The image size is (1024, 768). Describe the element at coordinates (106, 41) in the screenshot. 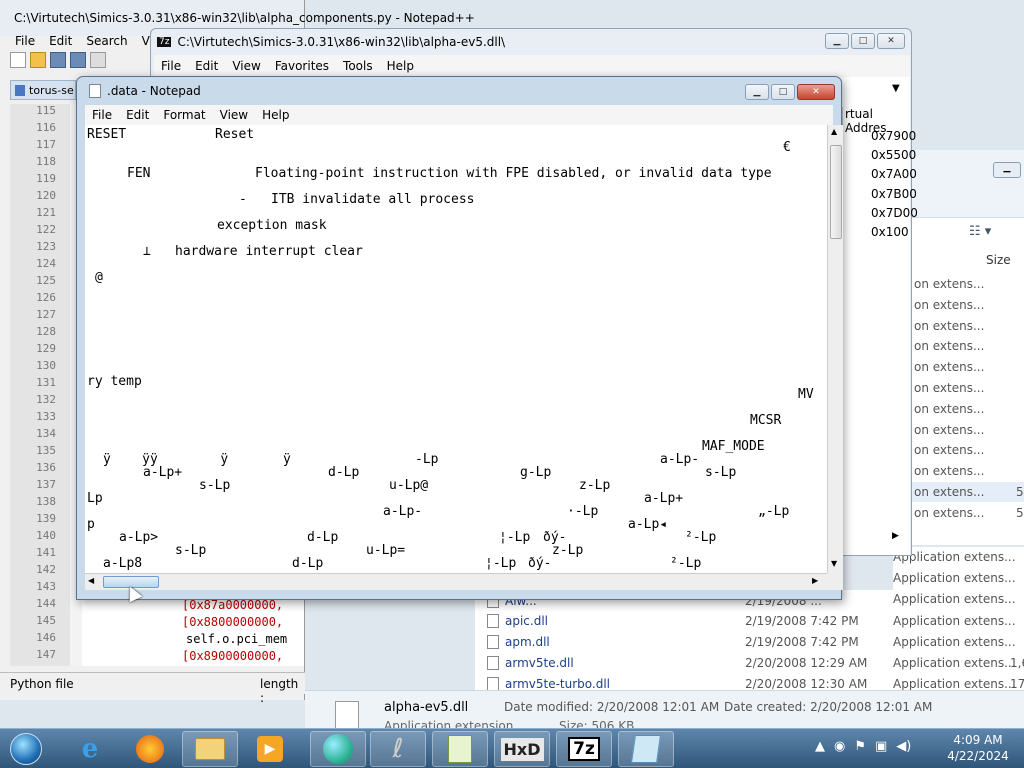

I see `npp-menu-search: Search` at that location.